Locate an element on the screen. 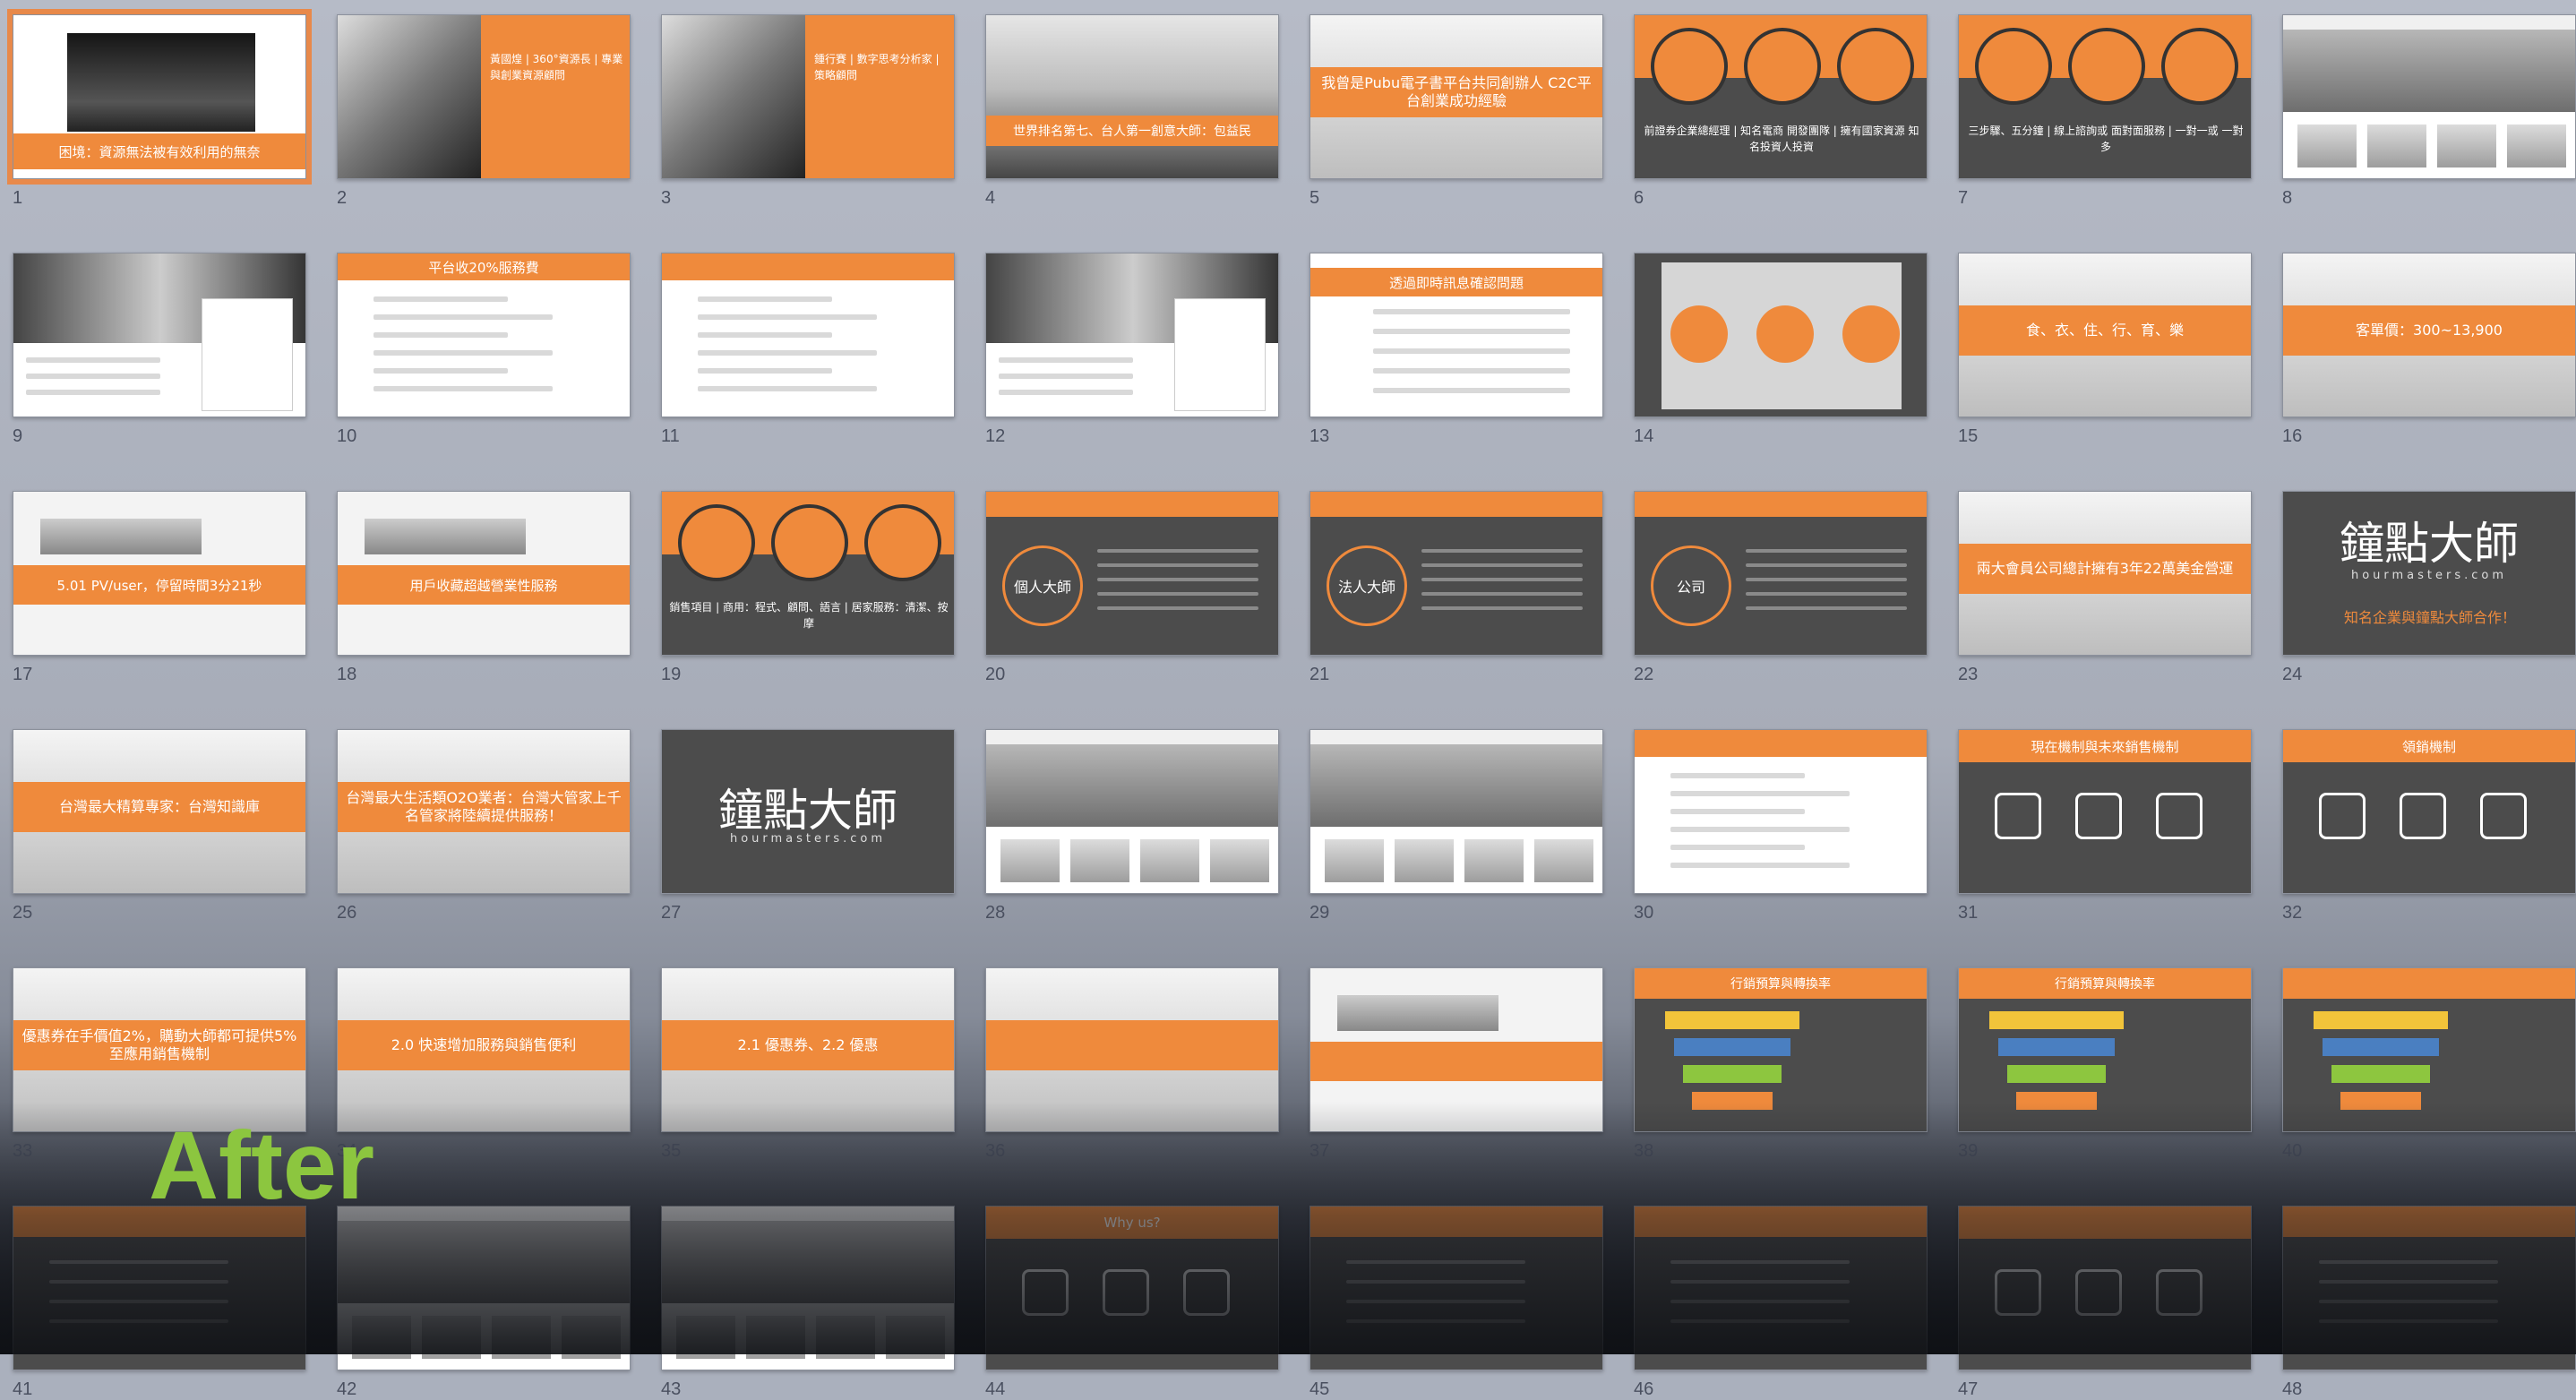 The image size is (2576, 1400). slide-thumbnail-22: 公司 is located at coordinates (1781, 573).